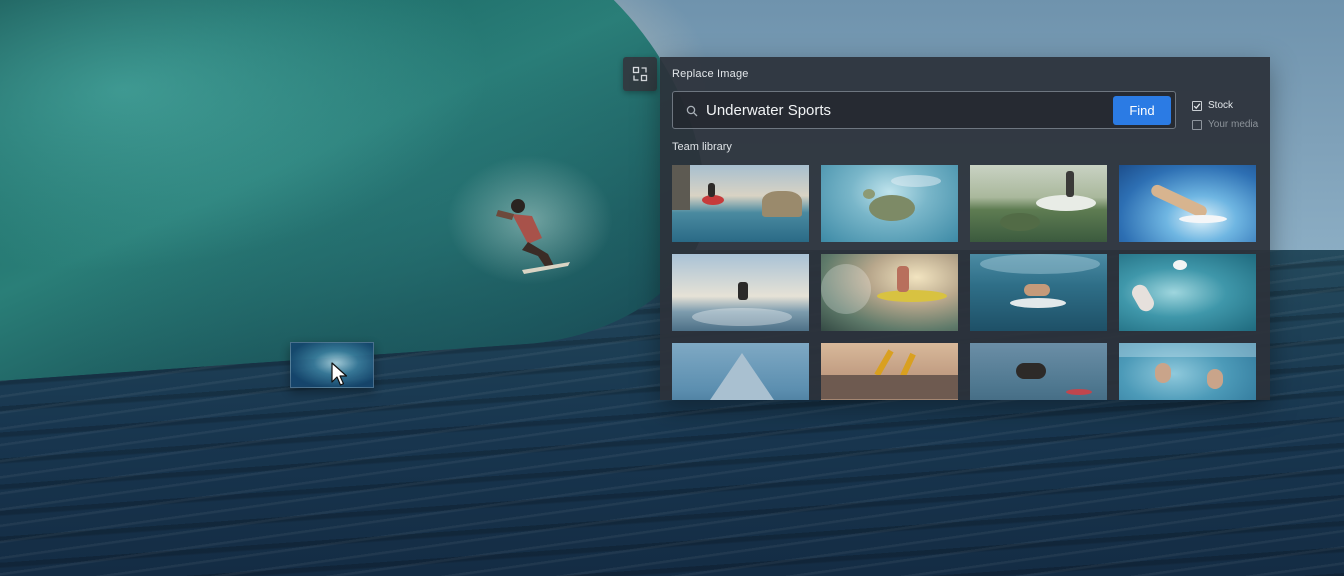 The width and height of the screenshot is (1344, 576). I want to click on thumbnail-boat-bow, so click(740, 371).